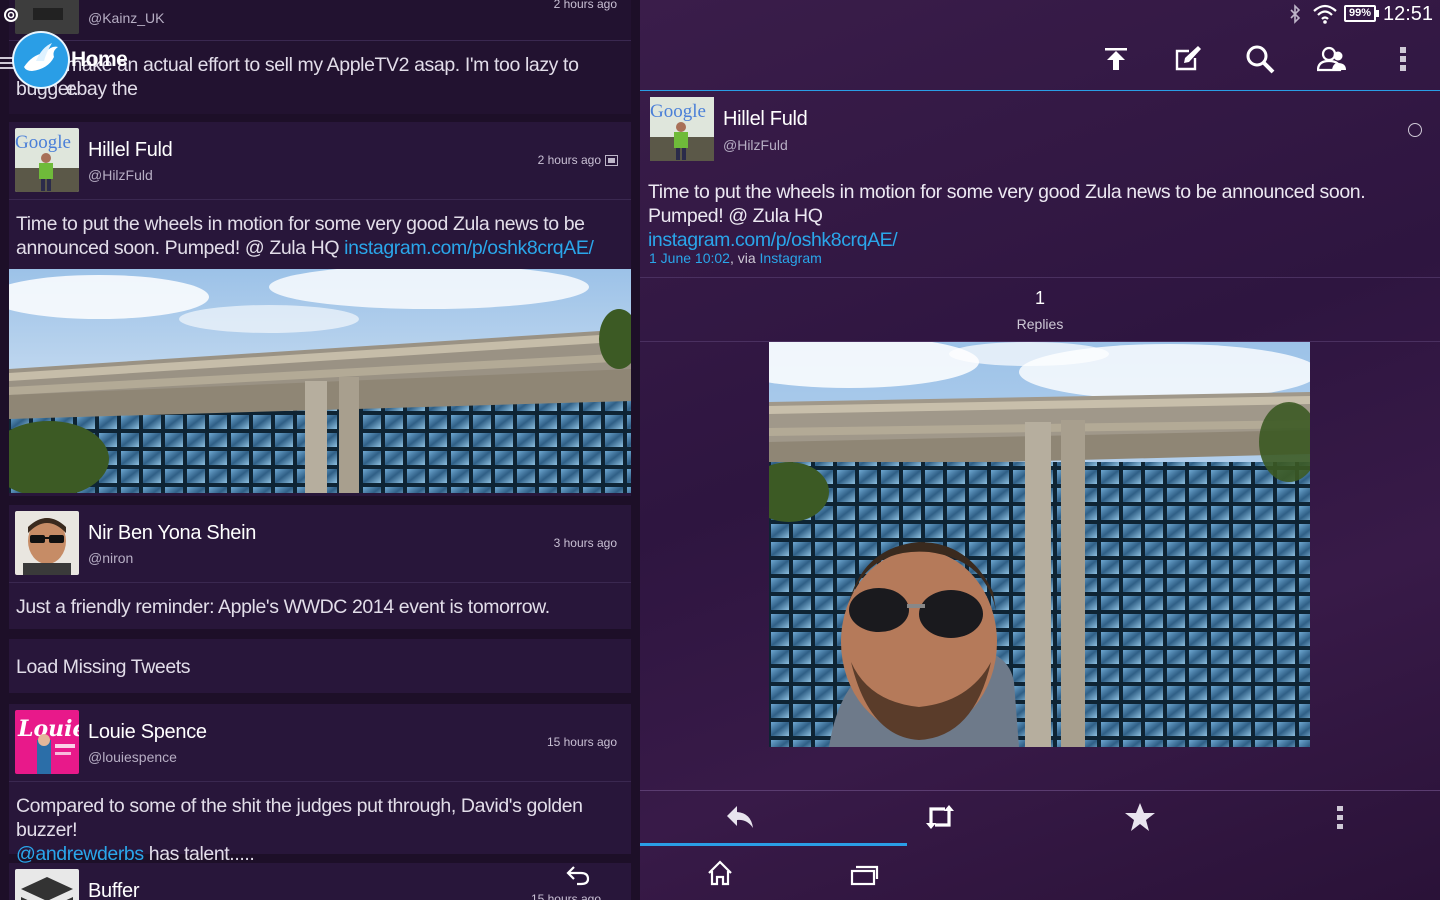 The height and width of the screenshot is (900, 1440). Describe the element at coordinates (1332, 59) in the screenshot. I see `people-icon` at that location.